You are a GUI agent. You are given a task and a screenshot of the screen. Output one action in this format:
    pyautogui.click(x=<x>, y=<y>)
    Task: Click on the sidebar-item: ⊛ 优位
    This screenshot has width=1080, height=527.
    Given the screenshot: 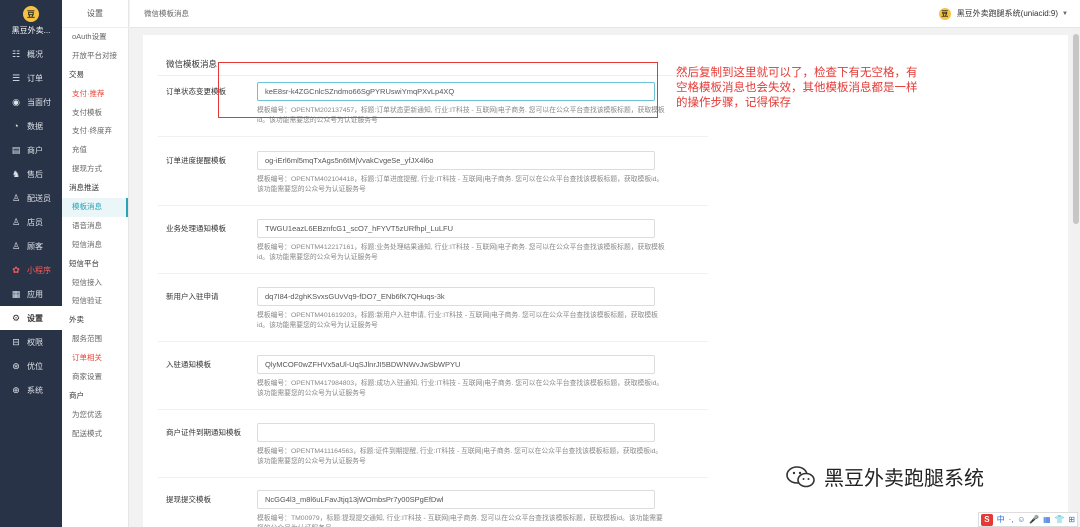 What is the action you would take?
    pyautogui.click(x=31, y=366)
    